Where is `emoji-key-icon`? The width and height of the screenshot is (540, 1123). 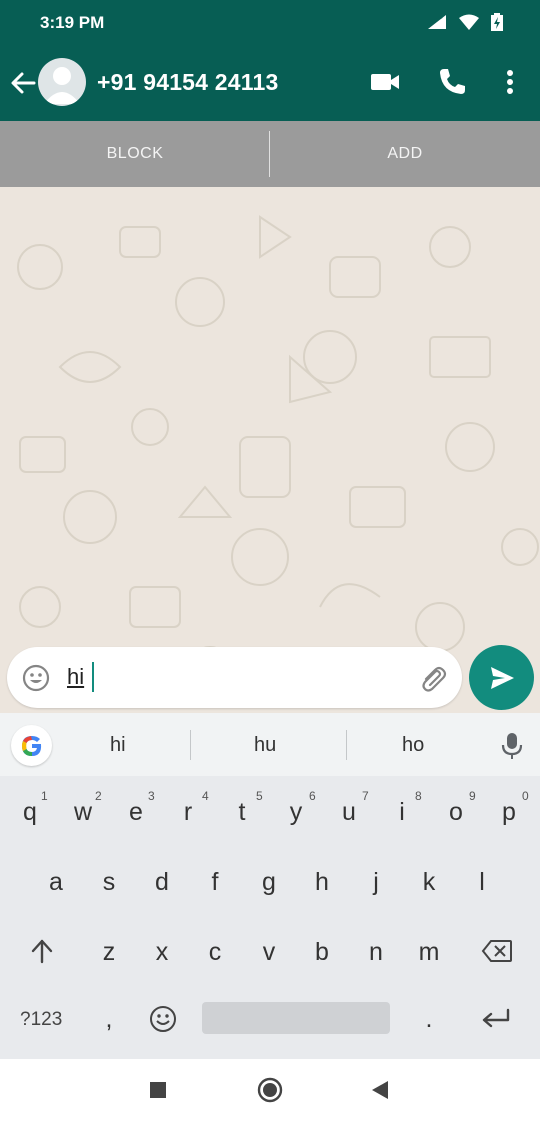 emoji-key-icon is located at coordinates (163, 1019).